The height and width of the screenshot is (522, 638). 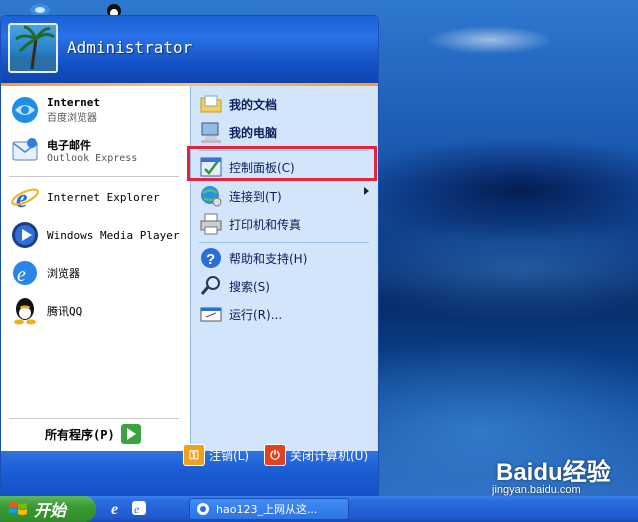 I want to click on user-name: Administrator, so click(x=130, y=47).